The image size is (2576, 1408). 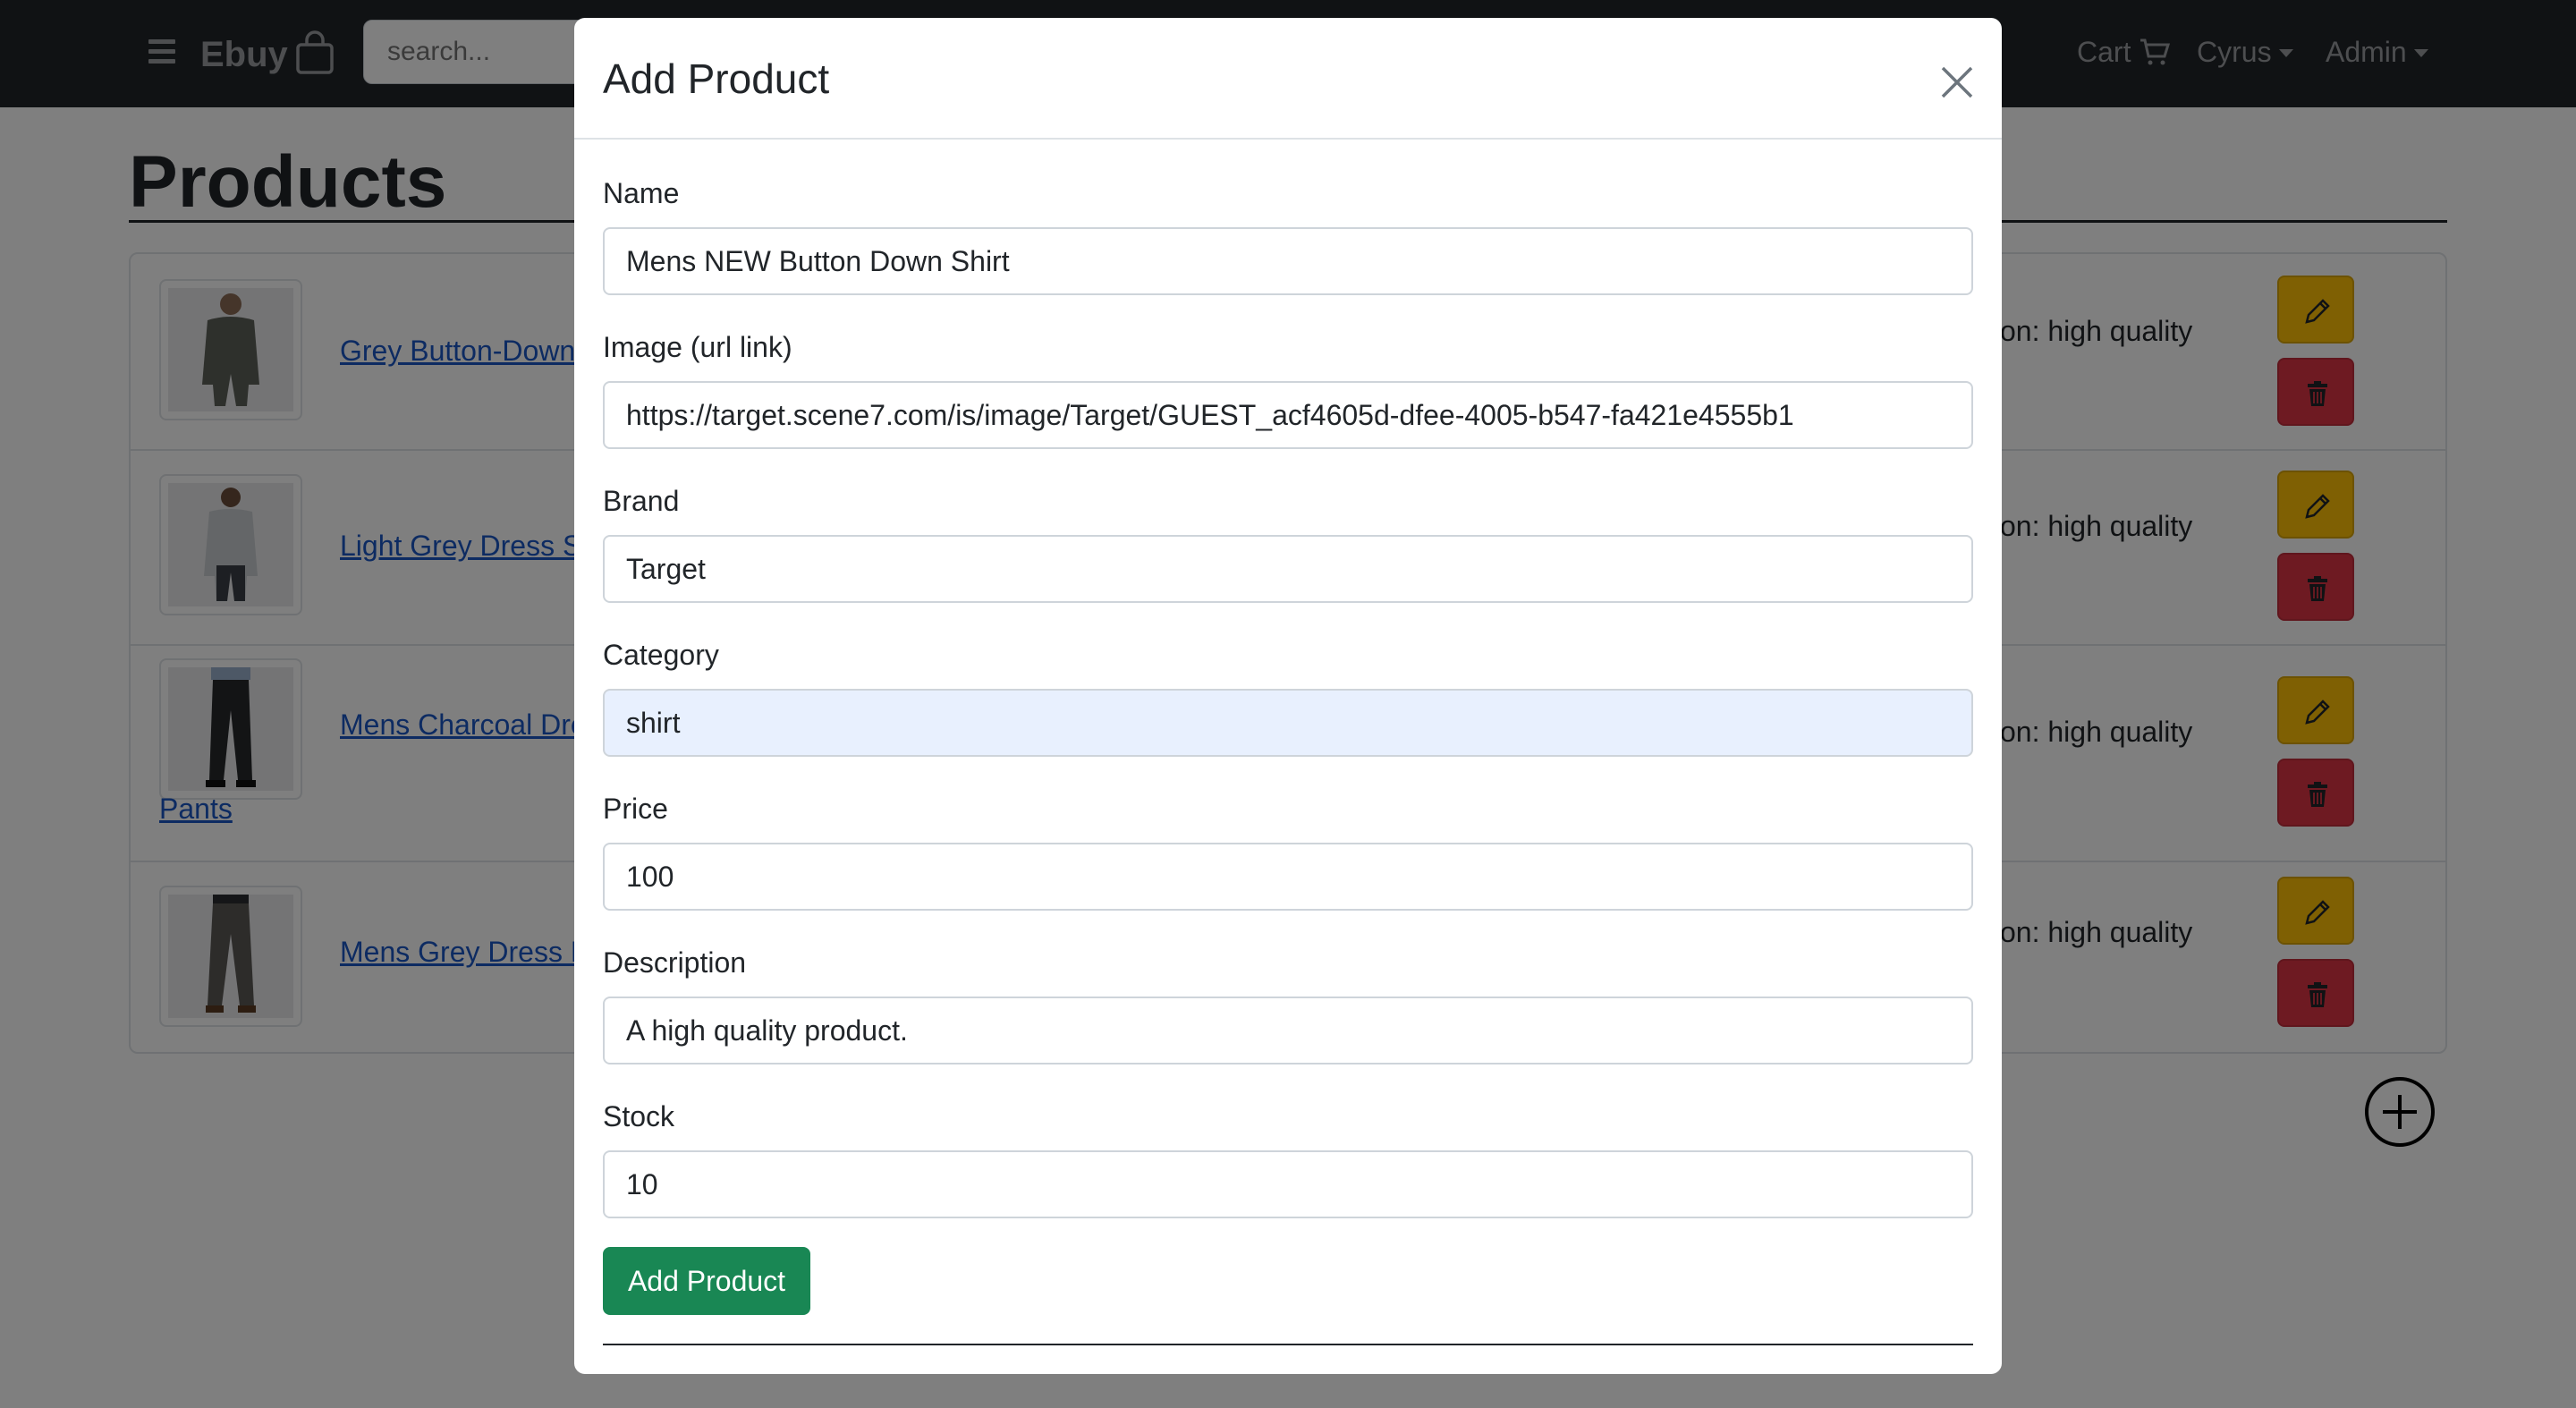 I want to click on brand-field, so click(x=1288, y=569).